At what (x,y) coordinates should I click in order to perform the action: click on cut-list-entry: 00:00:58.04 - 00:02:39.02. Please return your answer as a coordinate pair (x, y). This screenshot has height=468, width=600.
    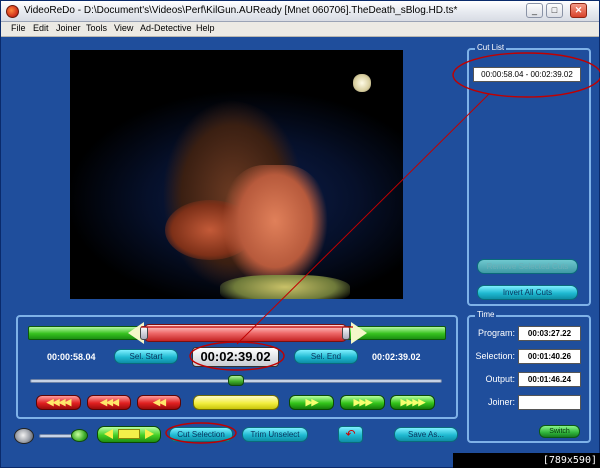
    Looking at the image, I should click on (527, 74).